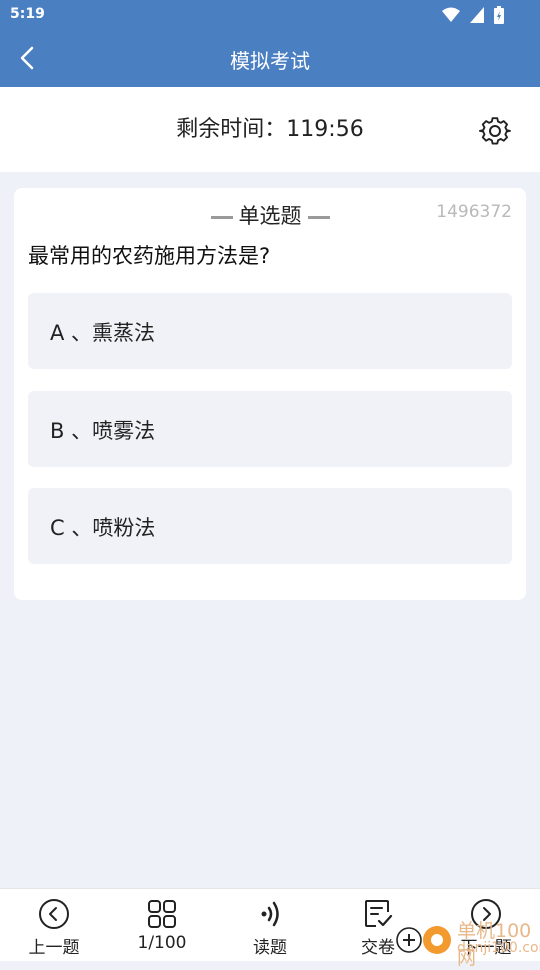 This screenshot has height=970, width=540. What do you see at coordinates (162, 943) in the screenshot?
I see `nav-label: 1/100` at bounding box center [162, 943].